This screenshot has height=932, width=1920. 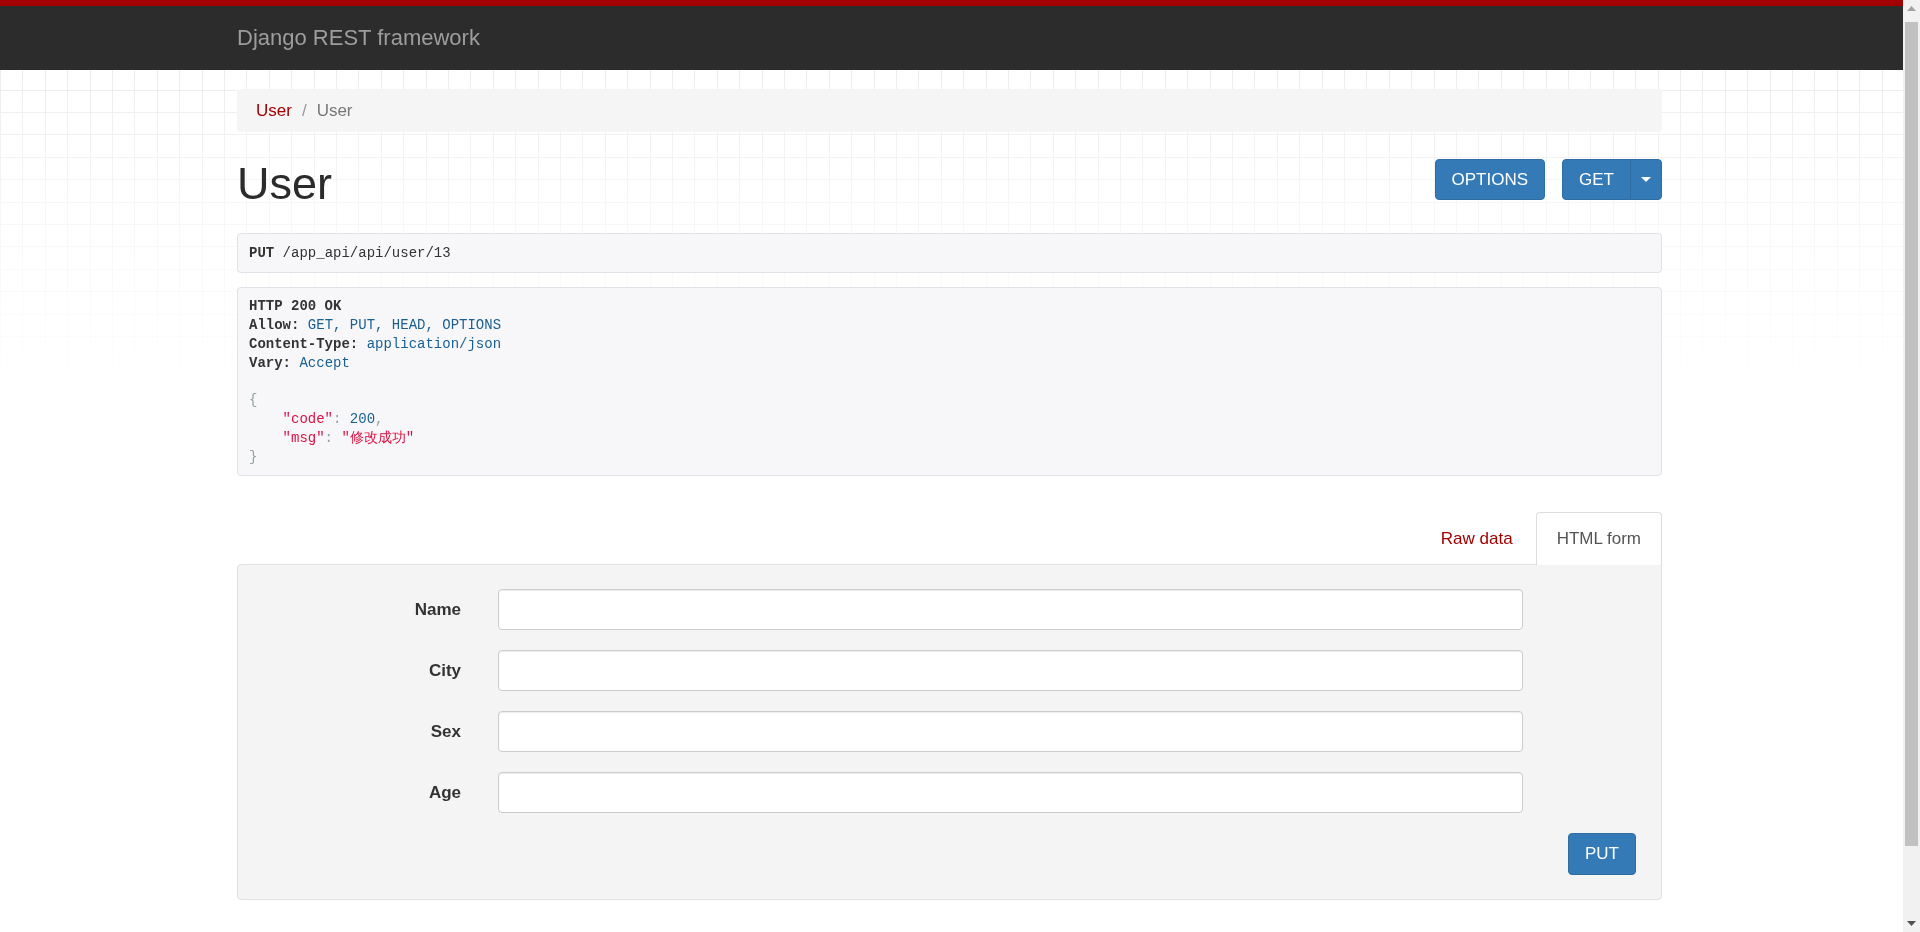 I want to click on scrollbar-thumb, so click(x=1911, y=434).